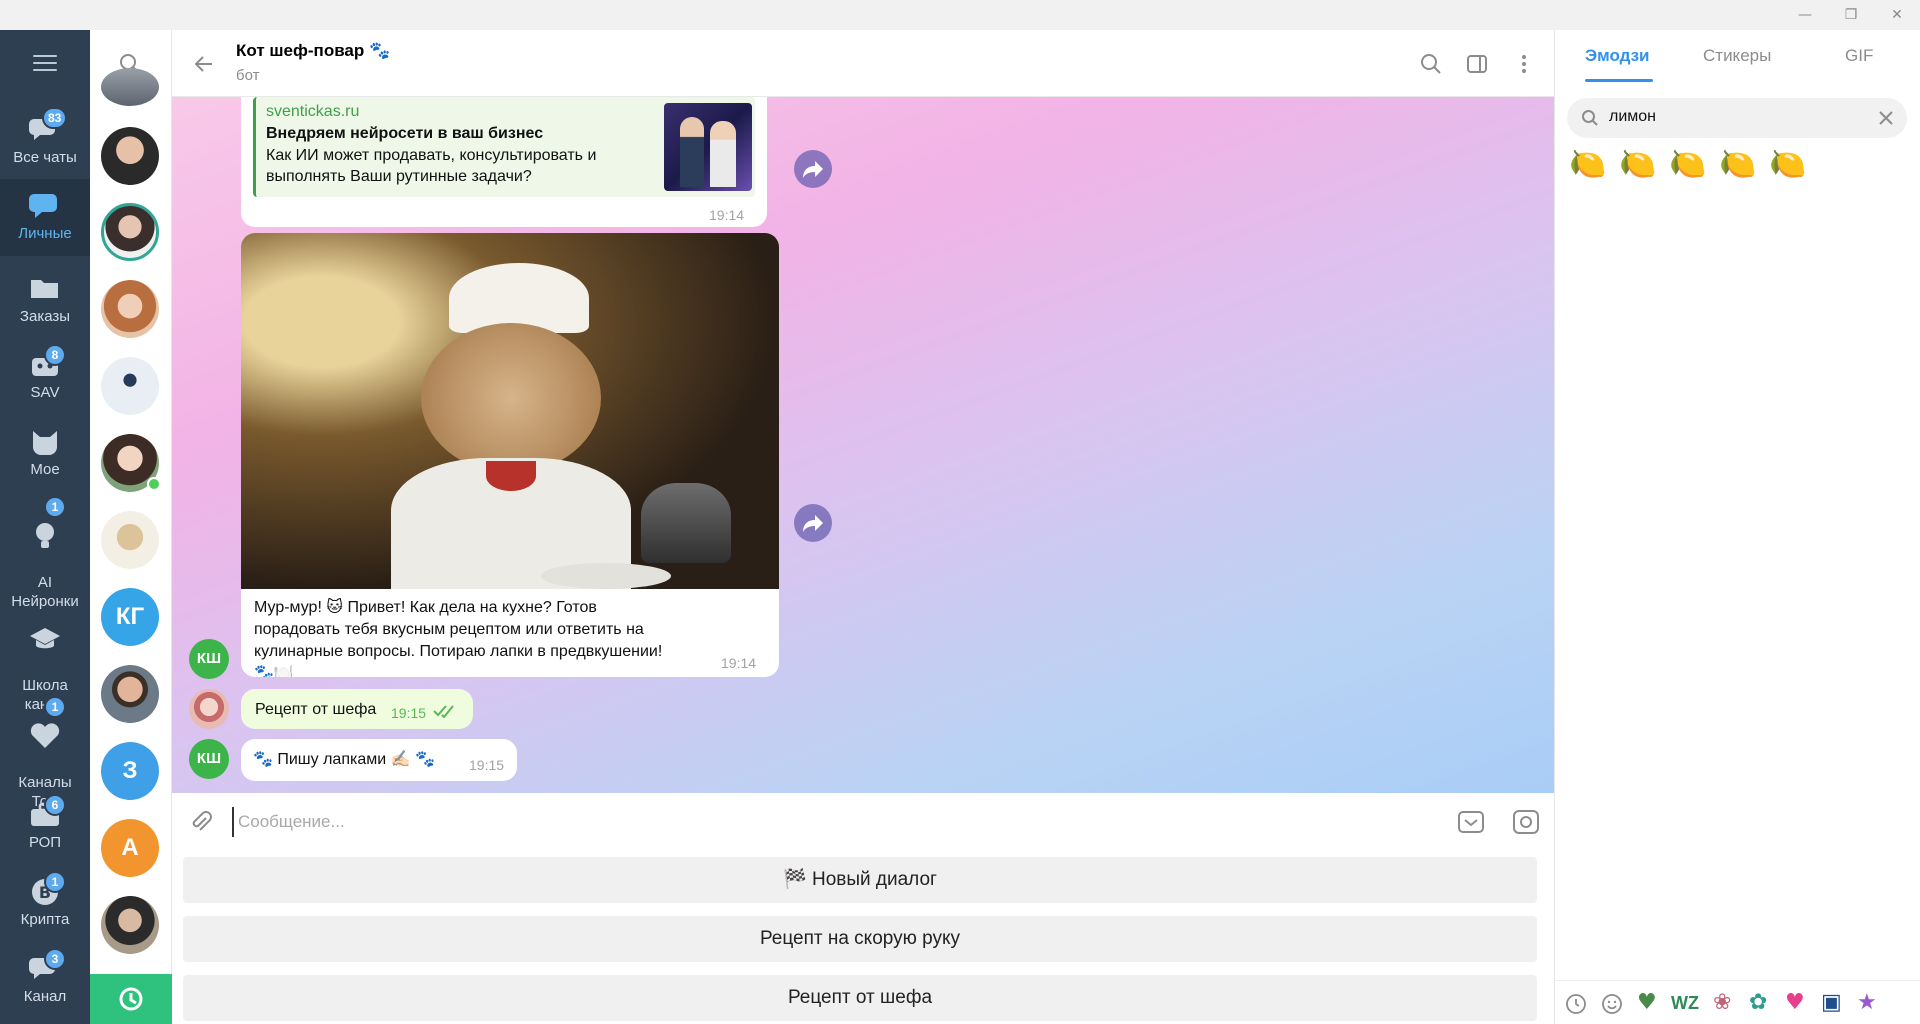 This screenshot has height=1024, width=1920. What do you see at coordinates (1431, 64) in the screenshot?
I see `search-in-chat-icon` at bounding box center [1431, 64].